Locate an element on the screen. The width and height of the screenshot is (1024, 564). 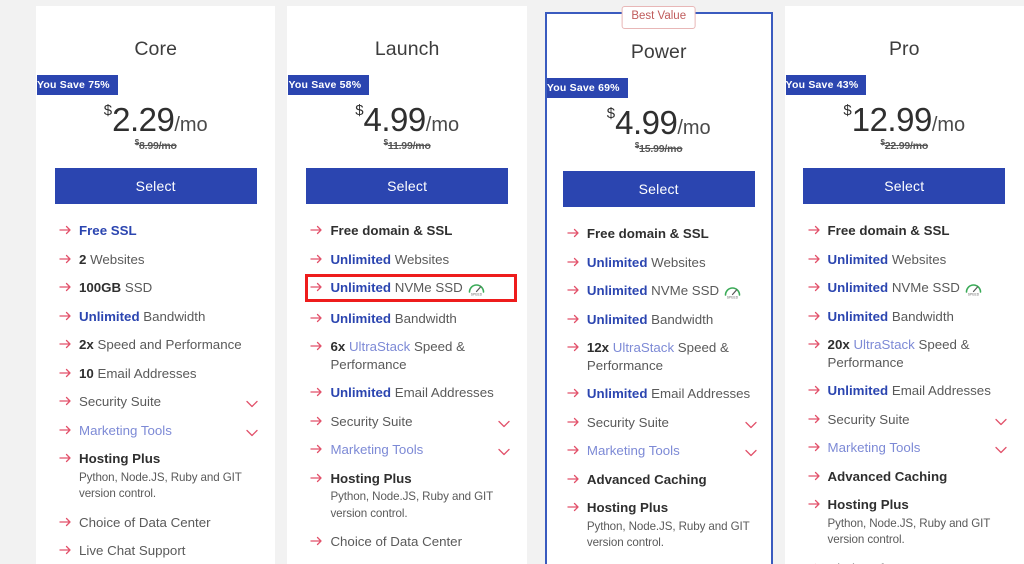
plan-name: Core is located at coordinates (156, 49).